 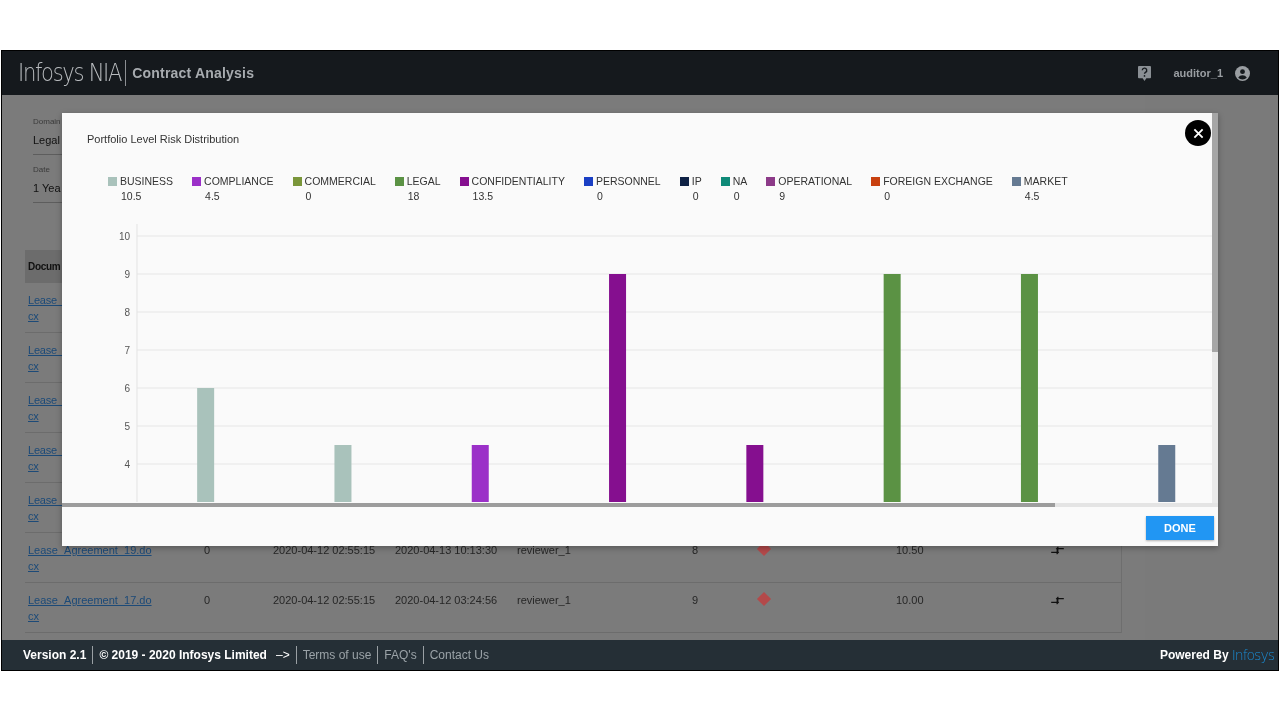 I want to click on help-icon, so click(x=1145, y=73).